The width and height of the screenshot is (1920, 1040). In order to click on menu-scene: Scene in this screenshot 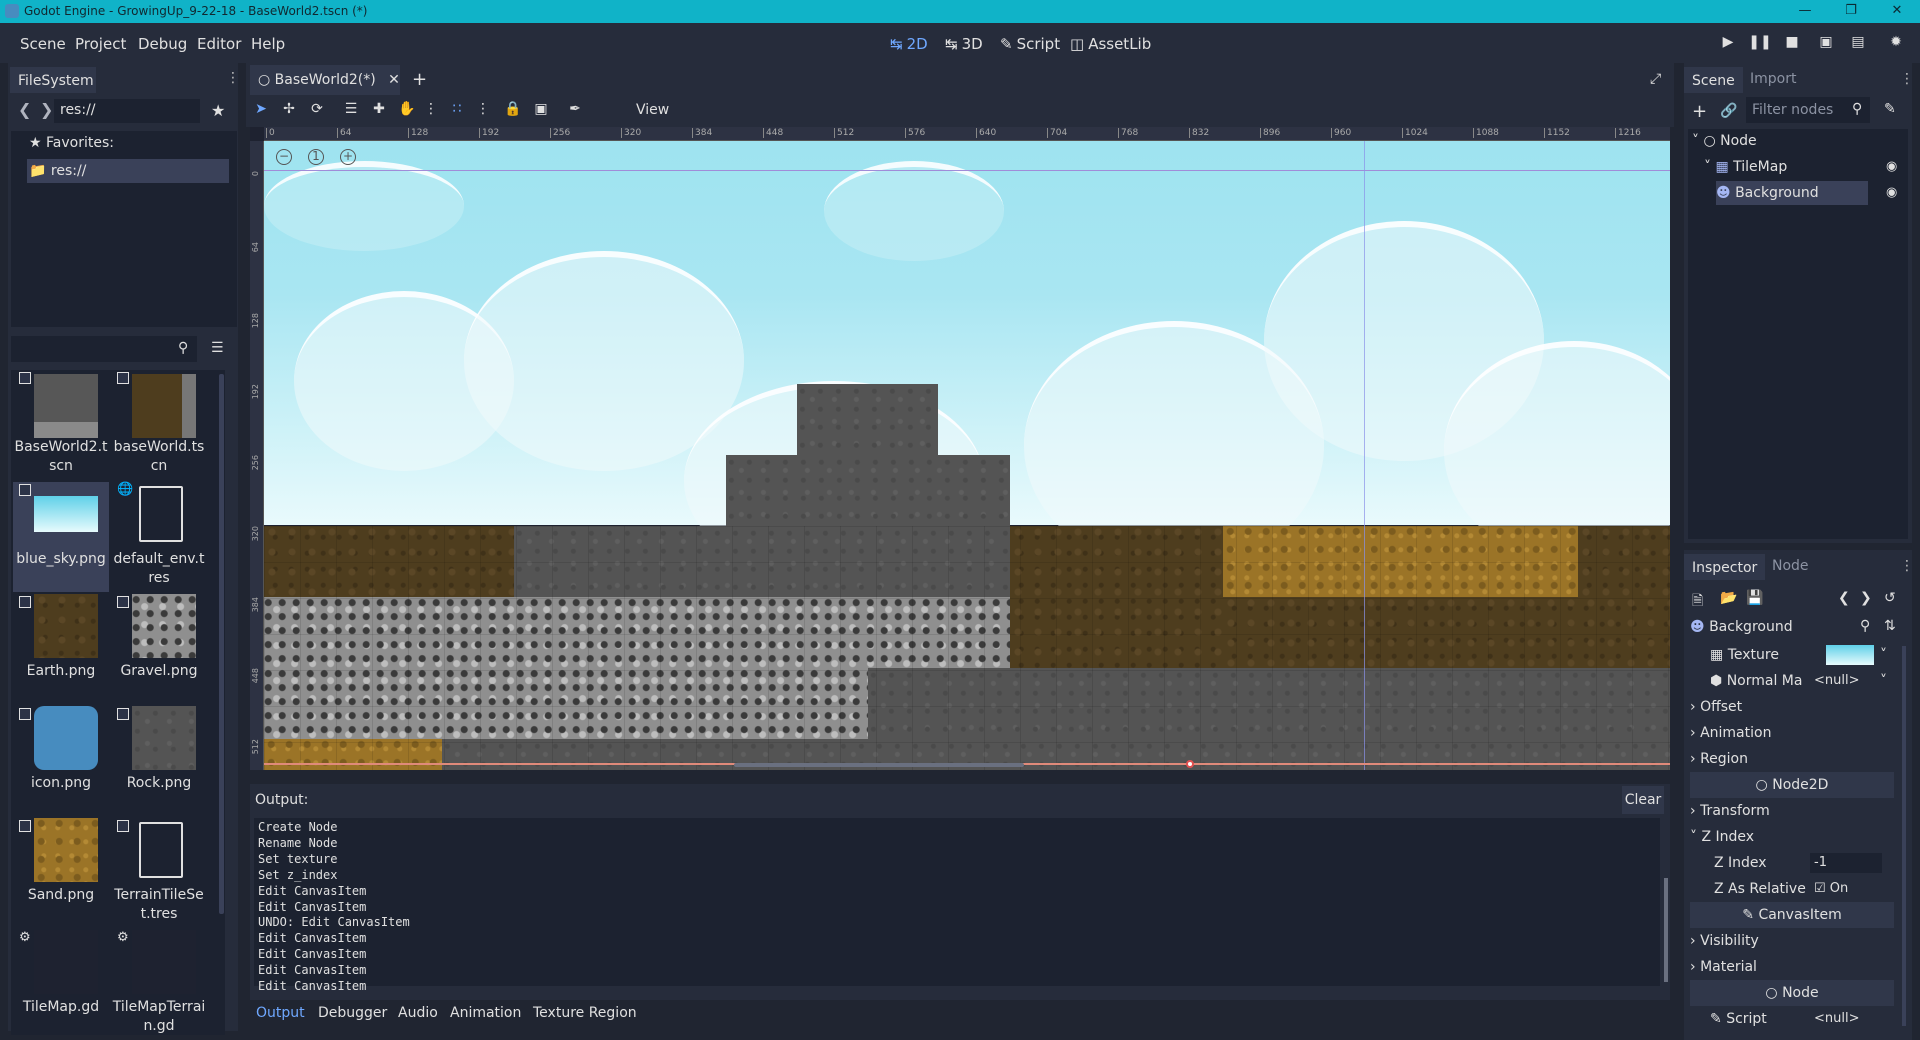, I will do `click(43, 44)`.